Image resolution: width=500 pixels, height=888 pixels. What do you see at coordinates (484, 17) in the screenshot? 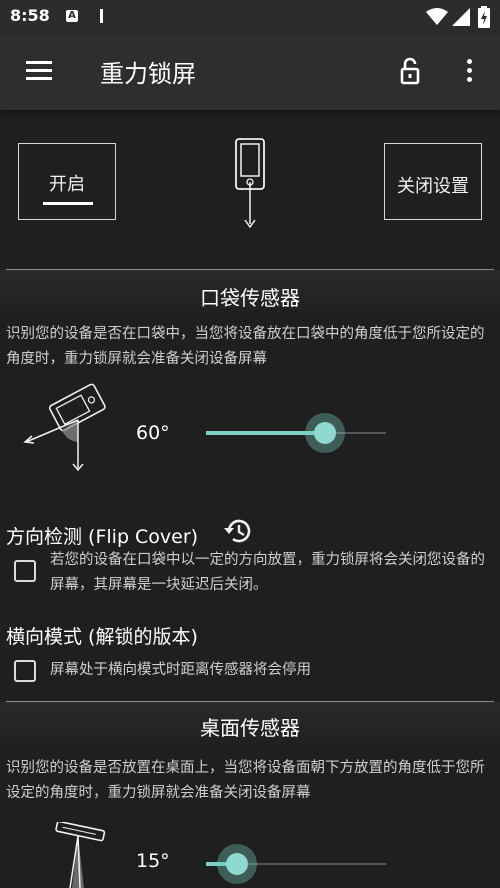
I see `battery-icon` at bounding box center [484, 17].